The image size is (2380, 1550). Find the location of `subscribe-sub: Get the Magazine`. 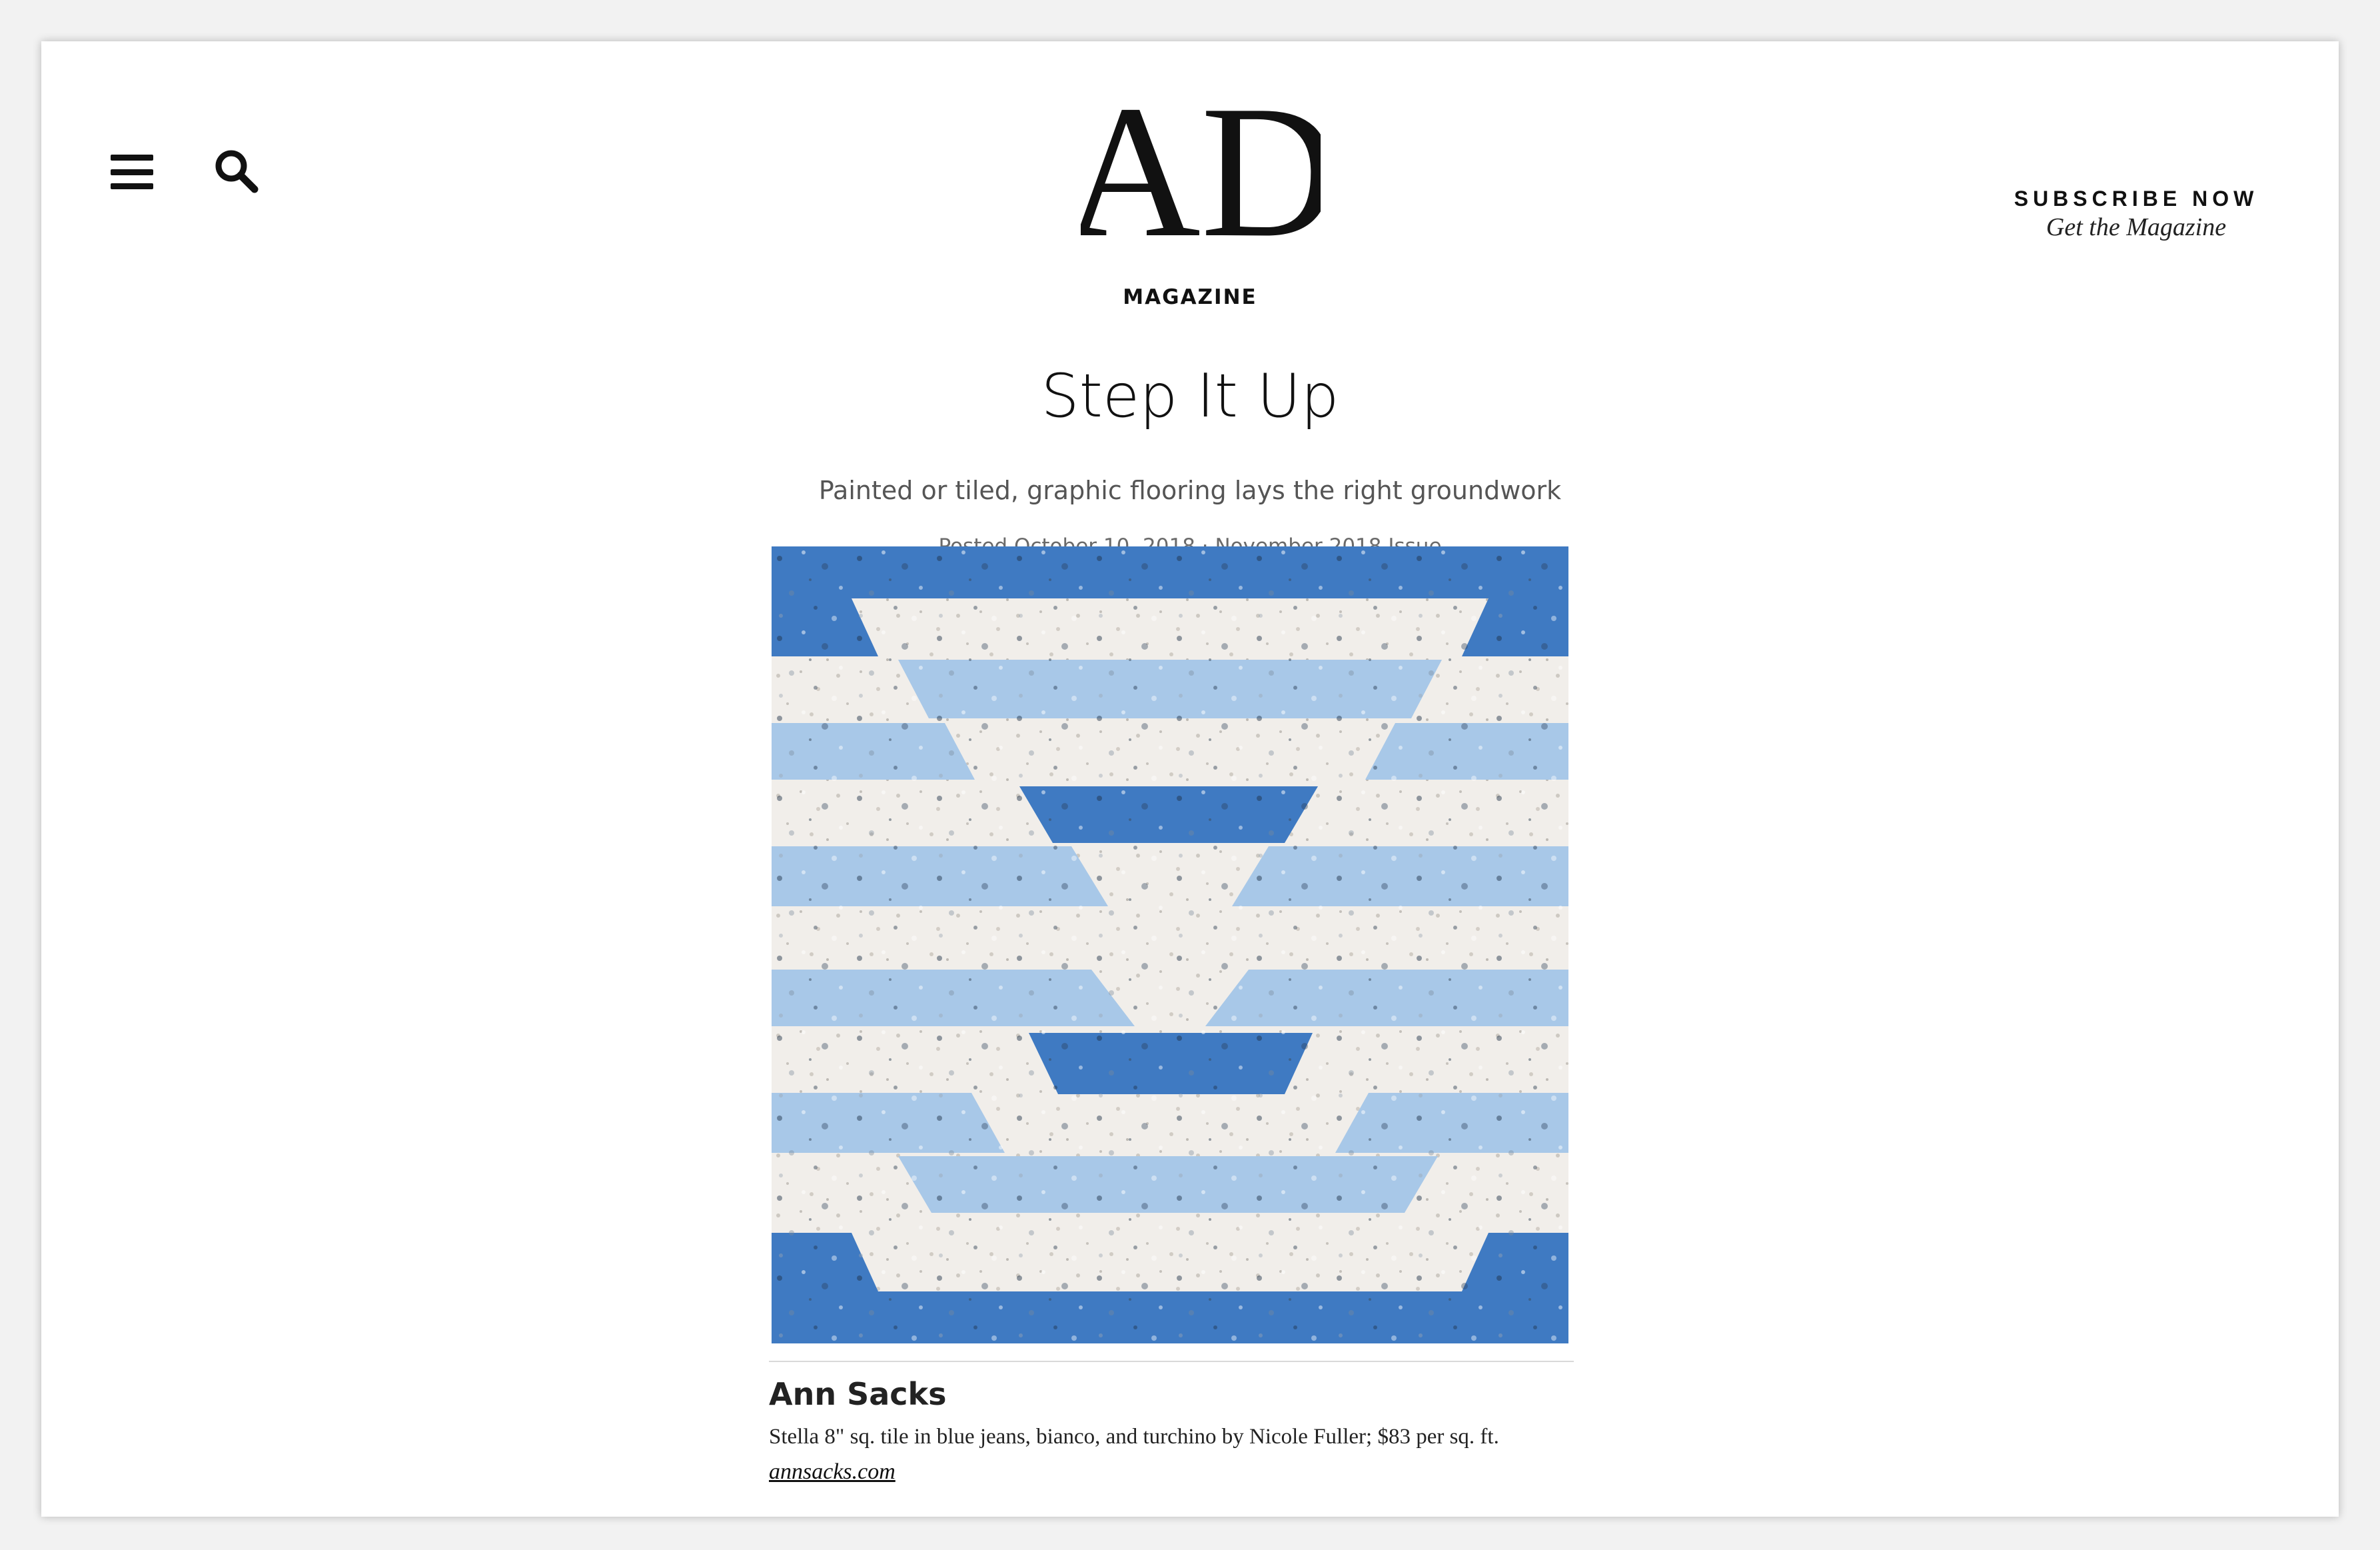

subscribe-sub: Get the Magazine is located at coordinates (2136, 227).